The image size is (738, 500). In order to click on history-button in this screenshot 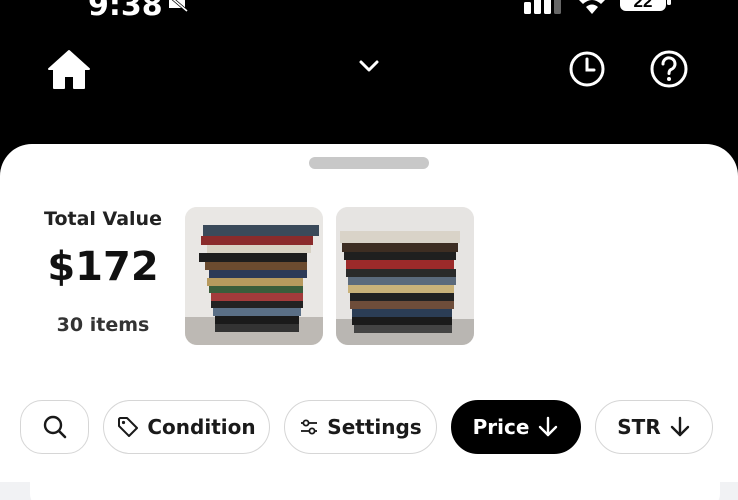, I will do `click(587, 71)`.